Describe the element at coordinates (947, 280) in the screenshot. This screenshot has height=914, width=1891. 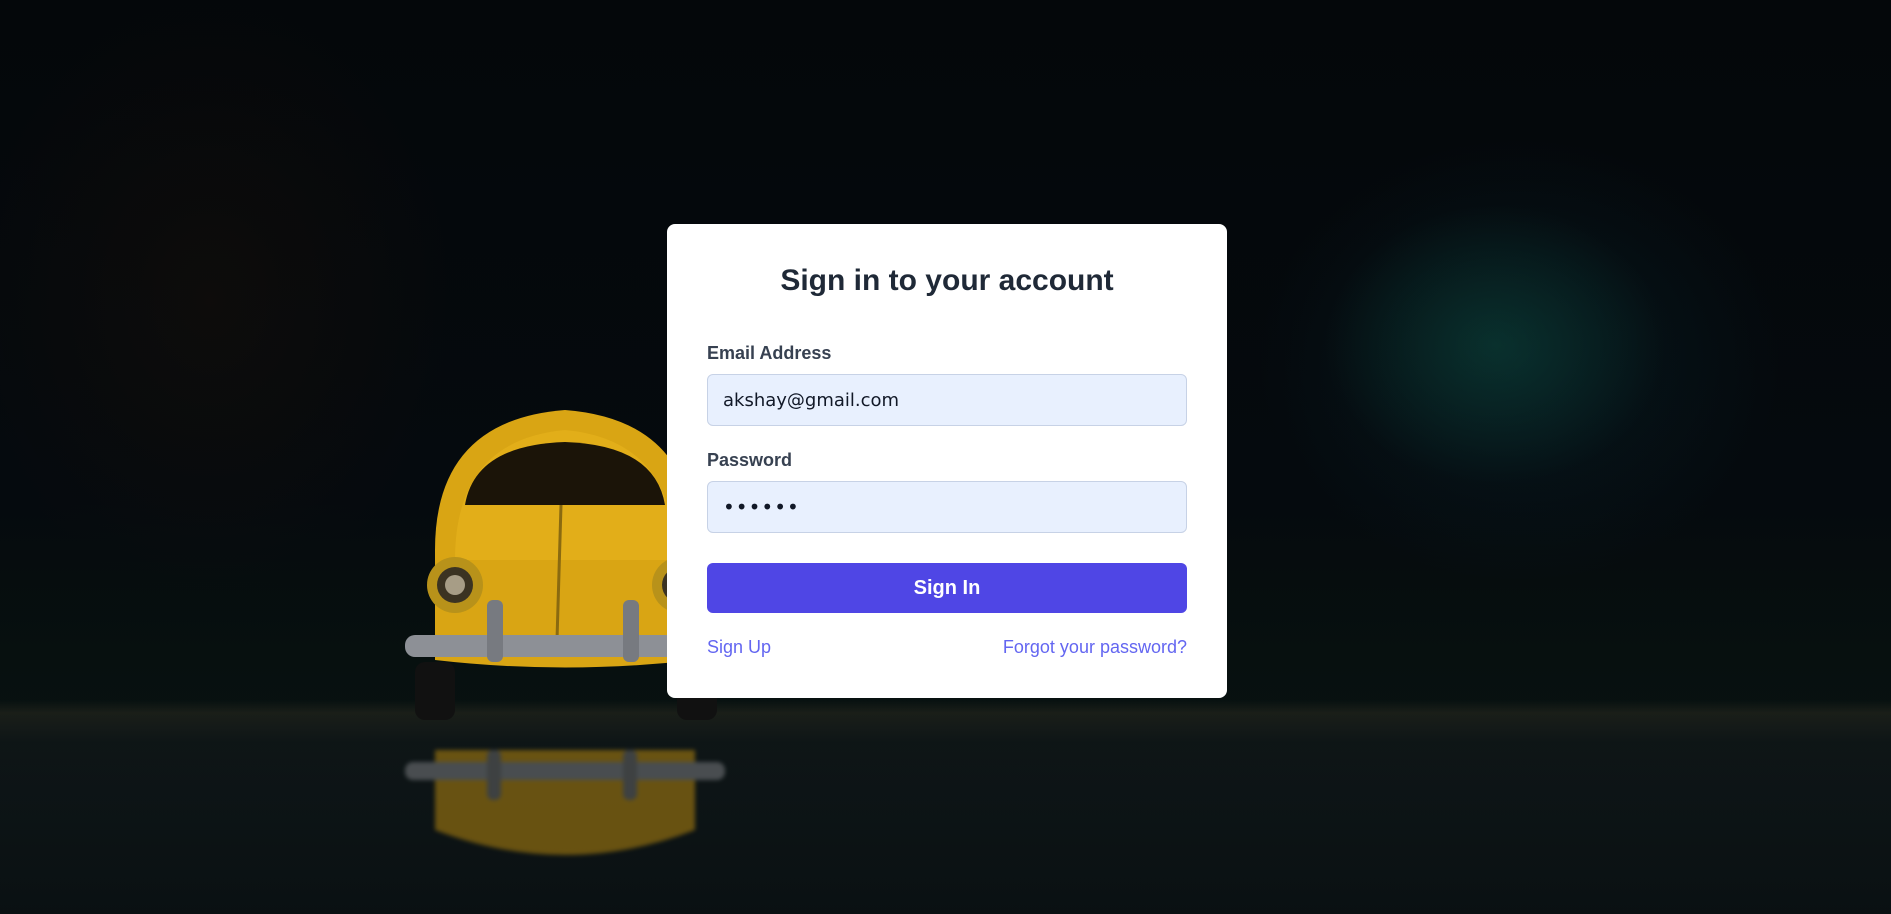
I see `page-title: Sign in to your account` at that location.